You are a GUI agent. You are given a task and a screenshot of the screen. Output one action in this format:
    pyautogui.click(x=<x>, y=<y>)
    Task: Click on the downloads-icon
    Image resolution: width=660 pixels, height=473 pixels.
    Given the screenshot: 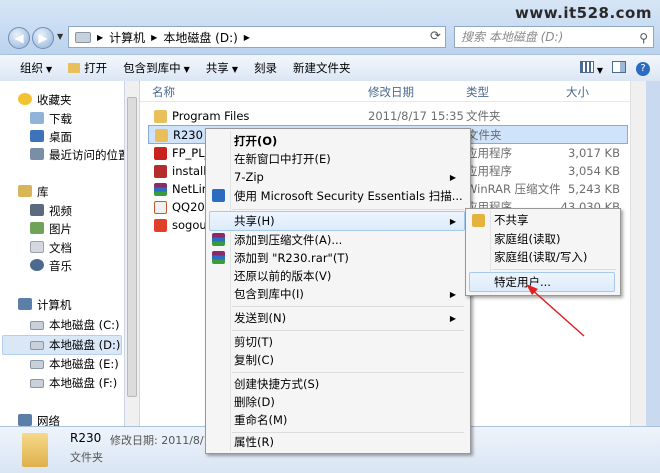 What is the action you would take?
    pyautogui.click(x=37, y=118)
    